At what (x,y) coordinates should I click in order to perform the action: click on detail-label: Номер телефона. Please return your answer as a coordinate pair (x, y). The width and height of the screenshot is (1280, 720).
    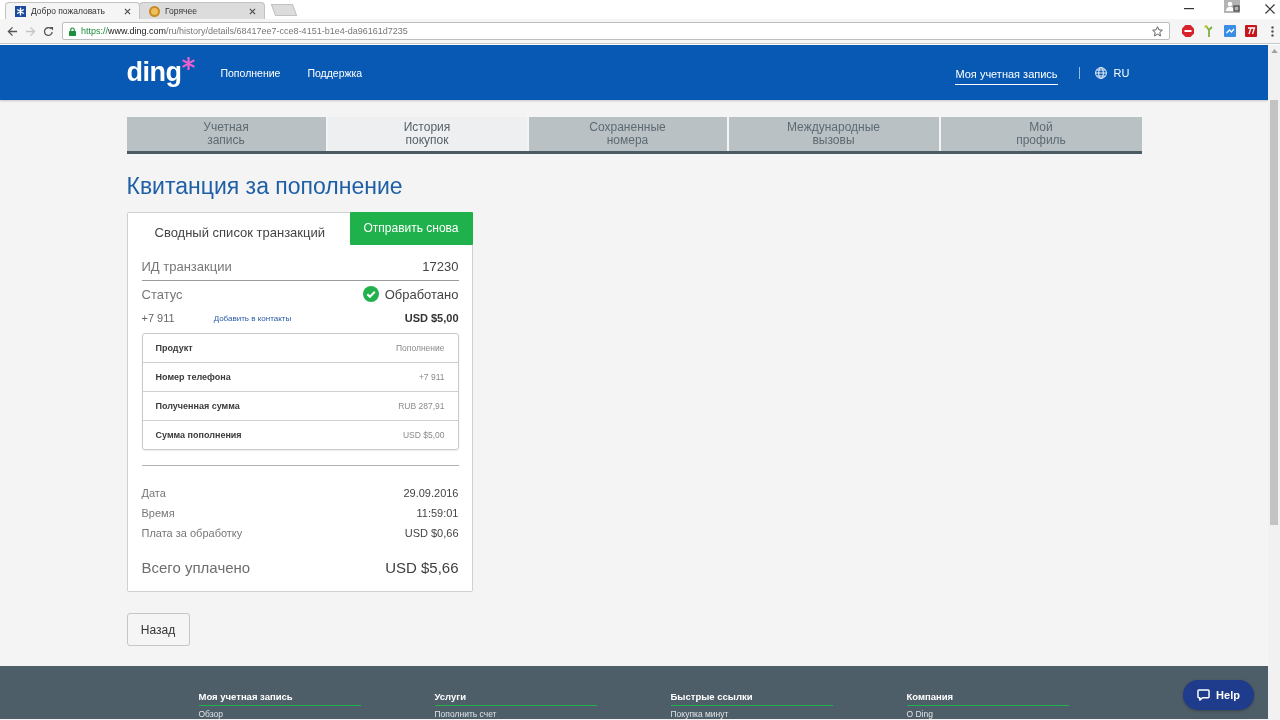
    Looking at the image, I should click on (193, 377).